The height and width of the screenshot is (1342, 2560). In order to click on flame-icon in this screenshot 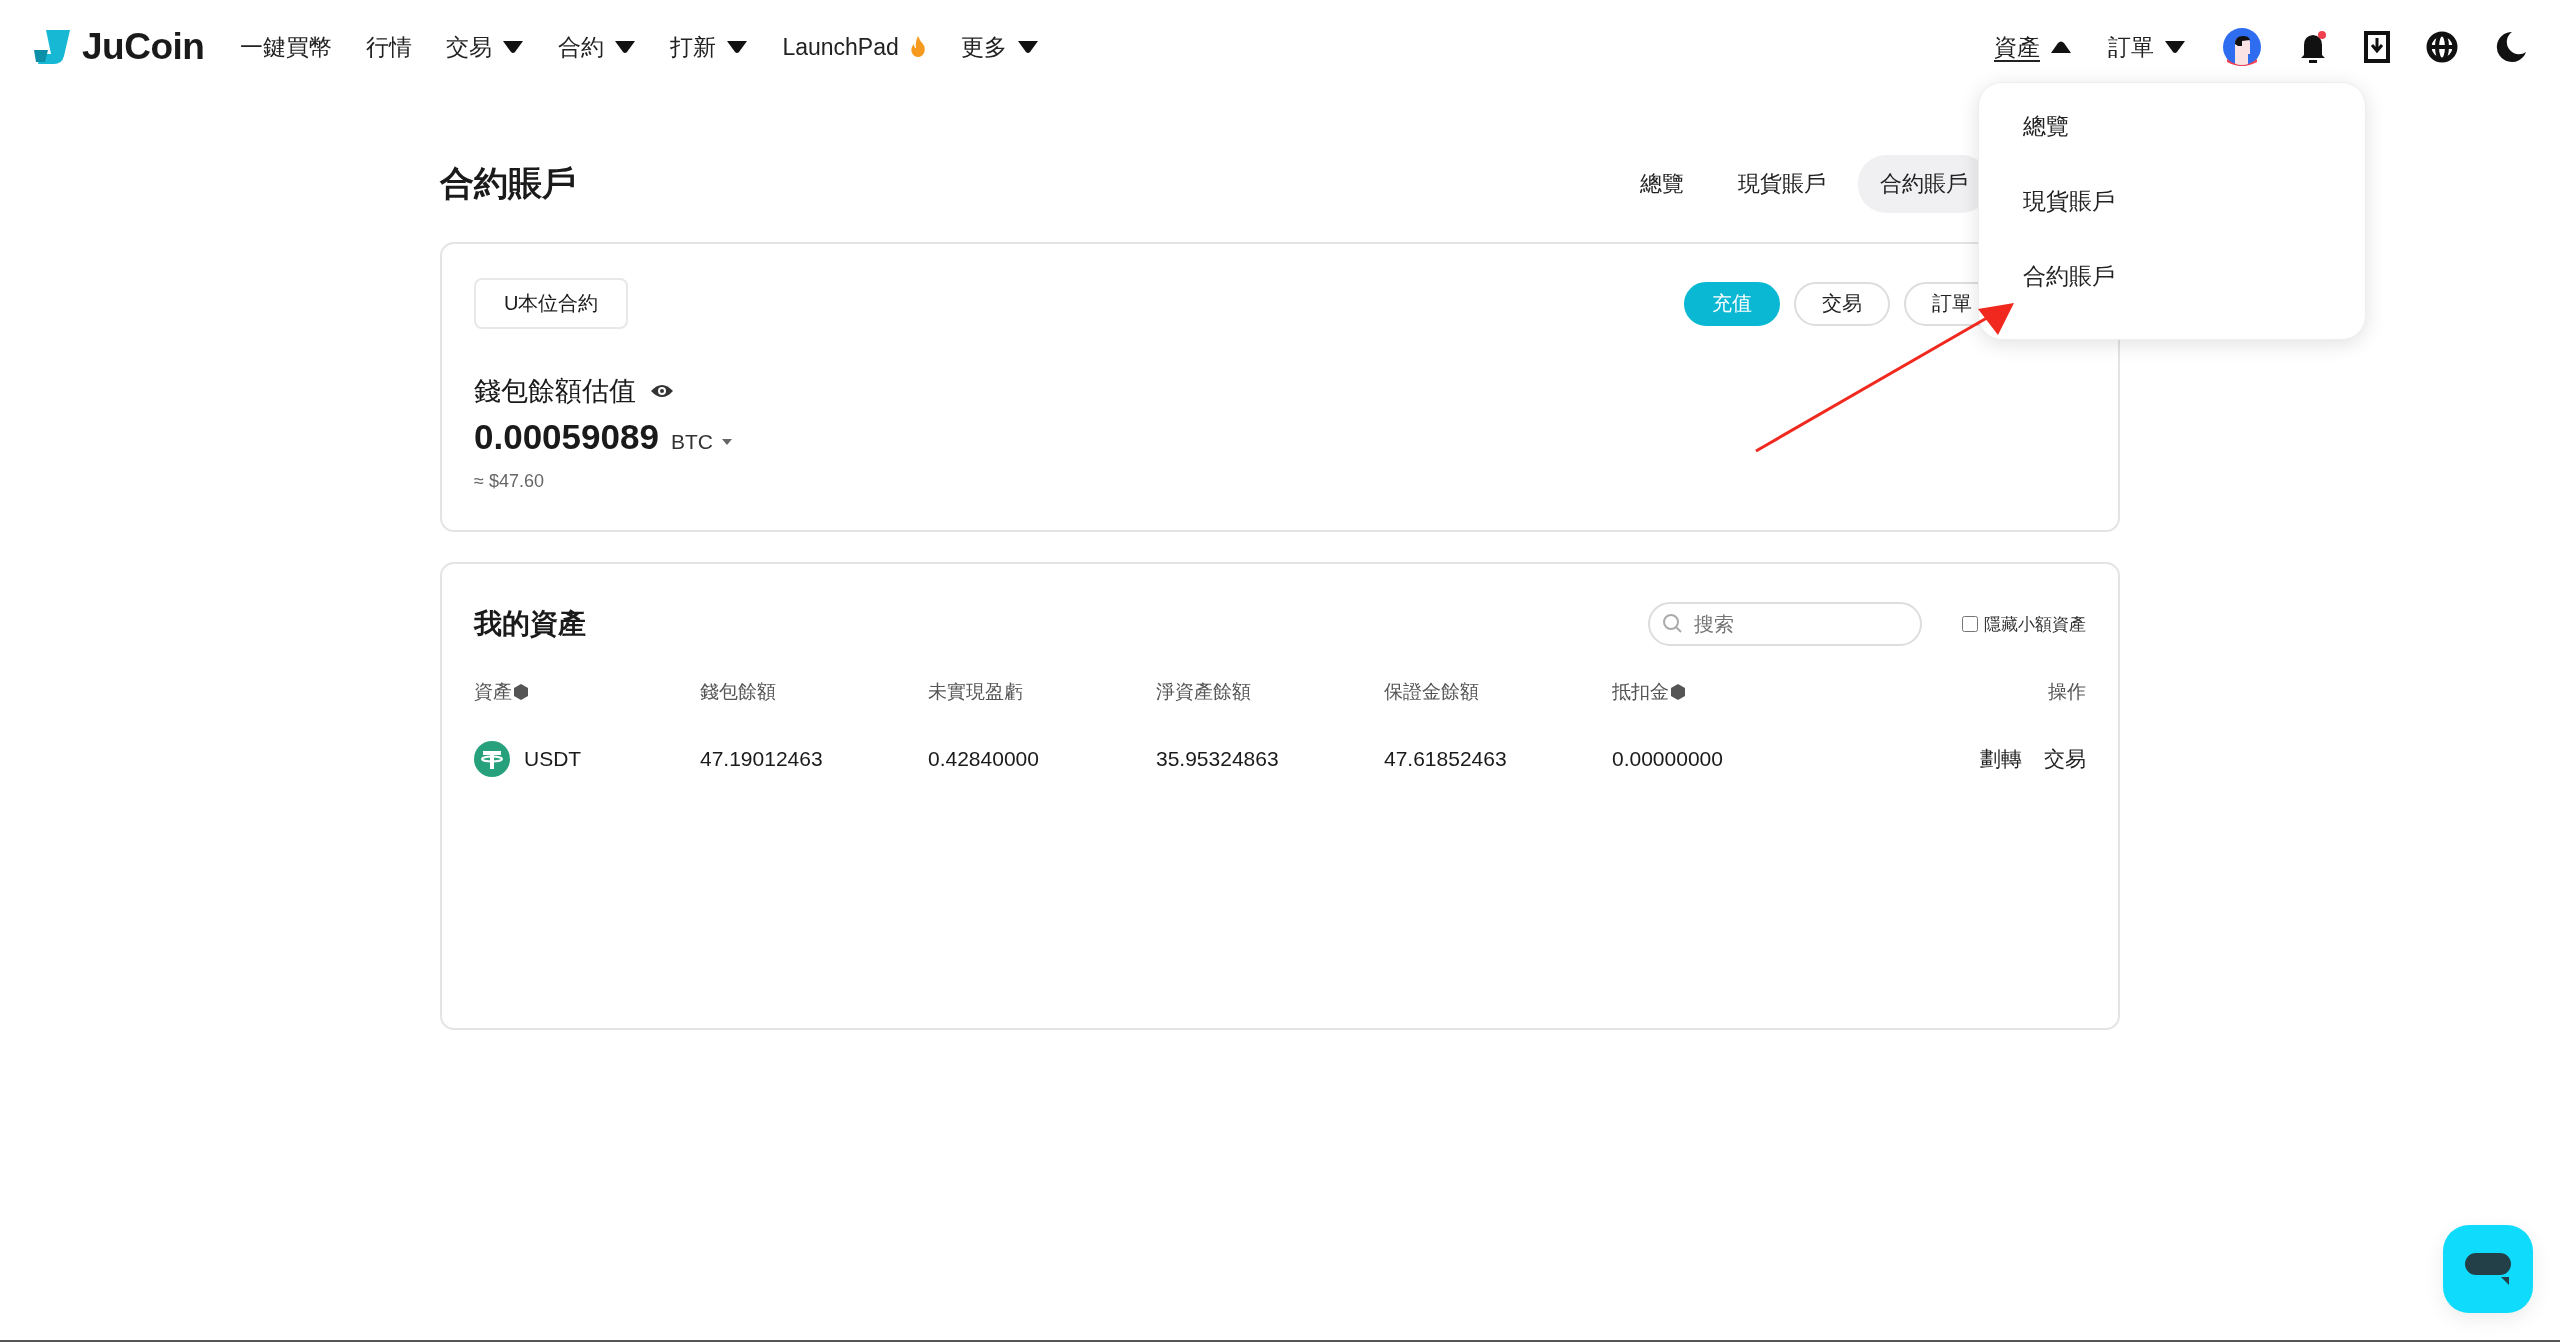, I will do `click(917, 47)`.